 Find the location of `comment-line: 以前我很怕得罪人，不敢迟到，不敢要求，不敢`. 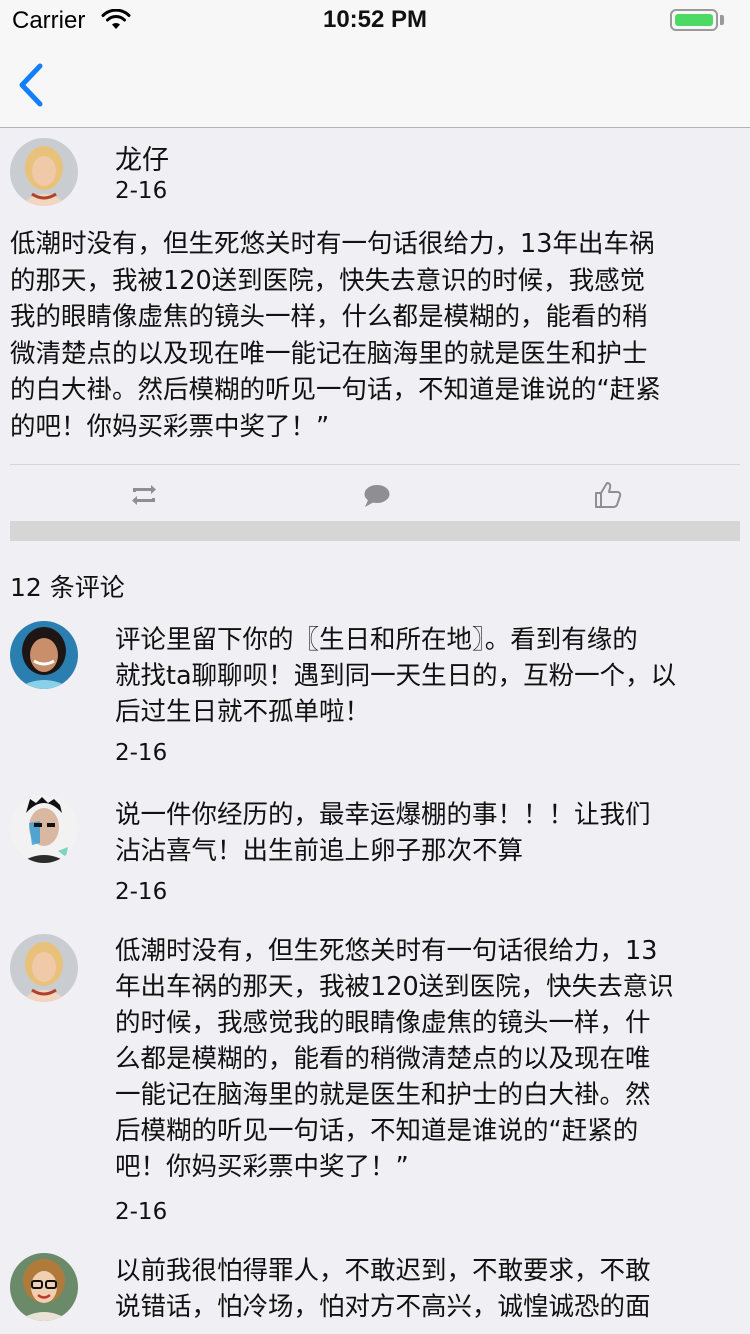

comment-line: 以前我很怕得罪人，不敢迟到，不敢要求，不敢 is located at coordinates (383, 1271).